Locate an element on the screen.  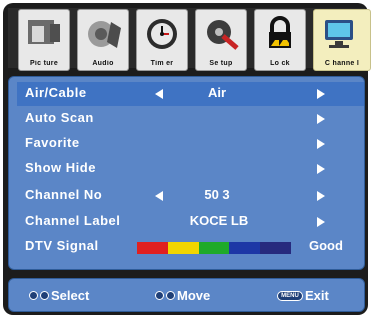
tab-audio: Audio is located at coordinates (103, 40).